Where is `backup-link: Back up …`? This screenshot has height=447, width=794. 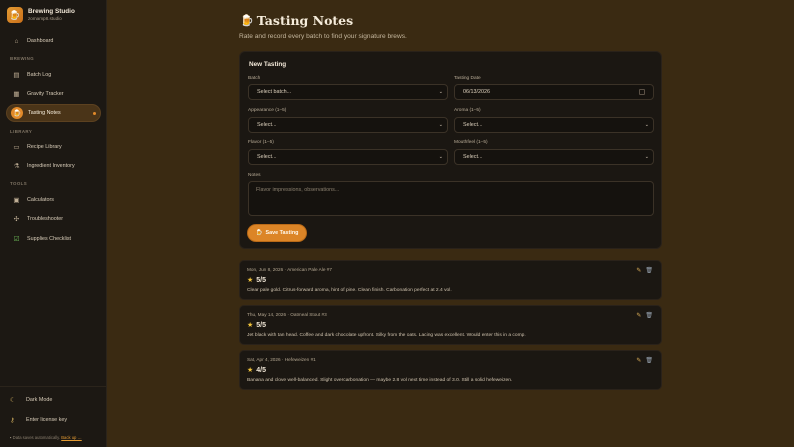 backup-link: Back up … is located at coordinates (71, 437).